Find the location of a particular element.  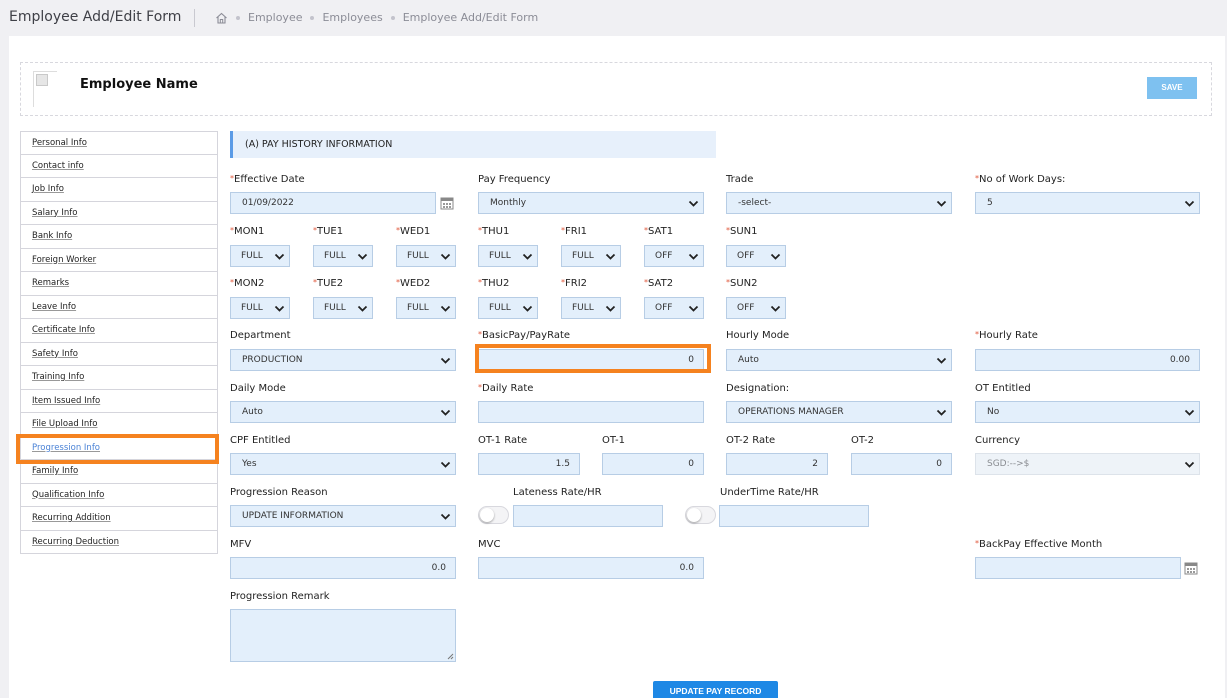

backpay-month-label-text: BackPay Effective Month is located at coordinates (1041, 544).